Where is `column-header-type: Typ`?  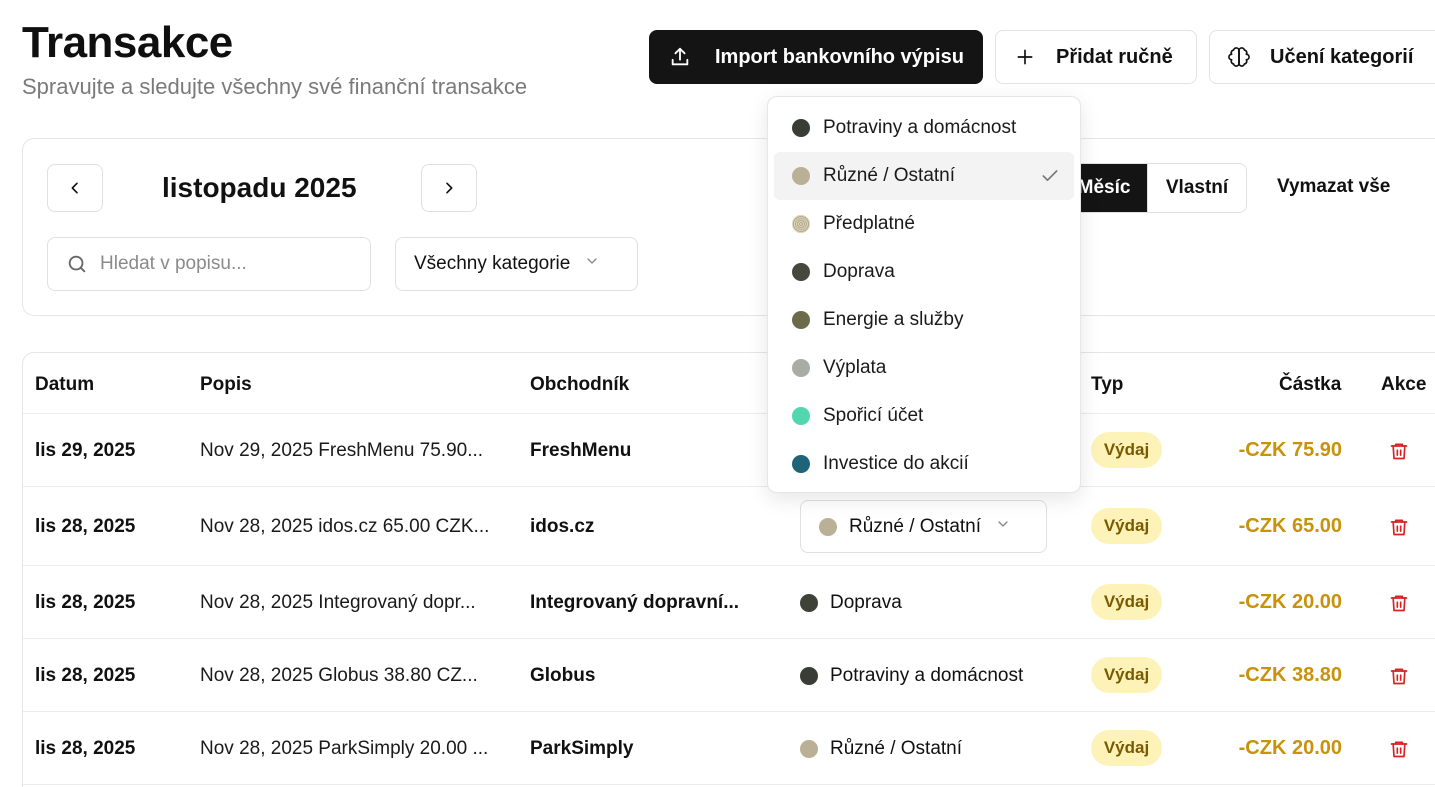
column-header-type: Typ is located at coordinates (1107, 385).